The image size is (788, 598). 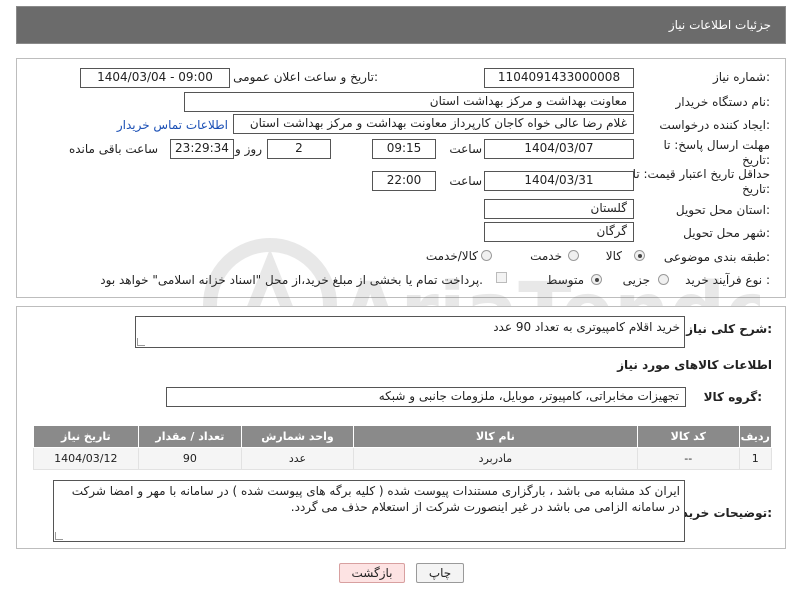 I want to click on category-option-service: خدمت, so click(x=546, y=256).